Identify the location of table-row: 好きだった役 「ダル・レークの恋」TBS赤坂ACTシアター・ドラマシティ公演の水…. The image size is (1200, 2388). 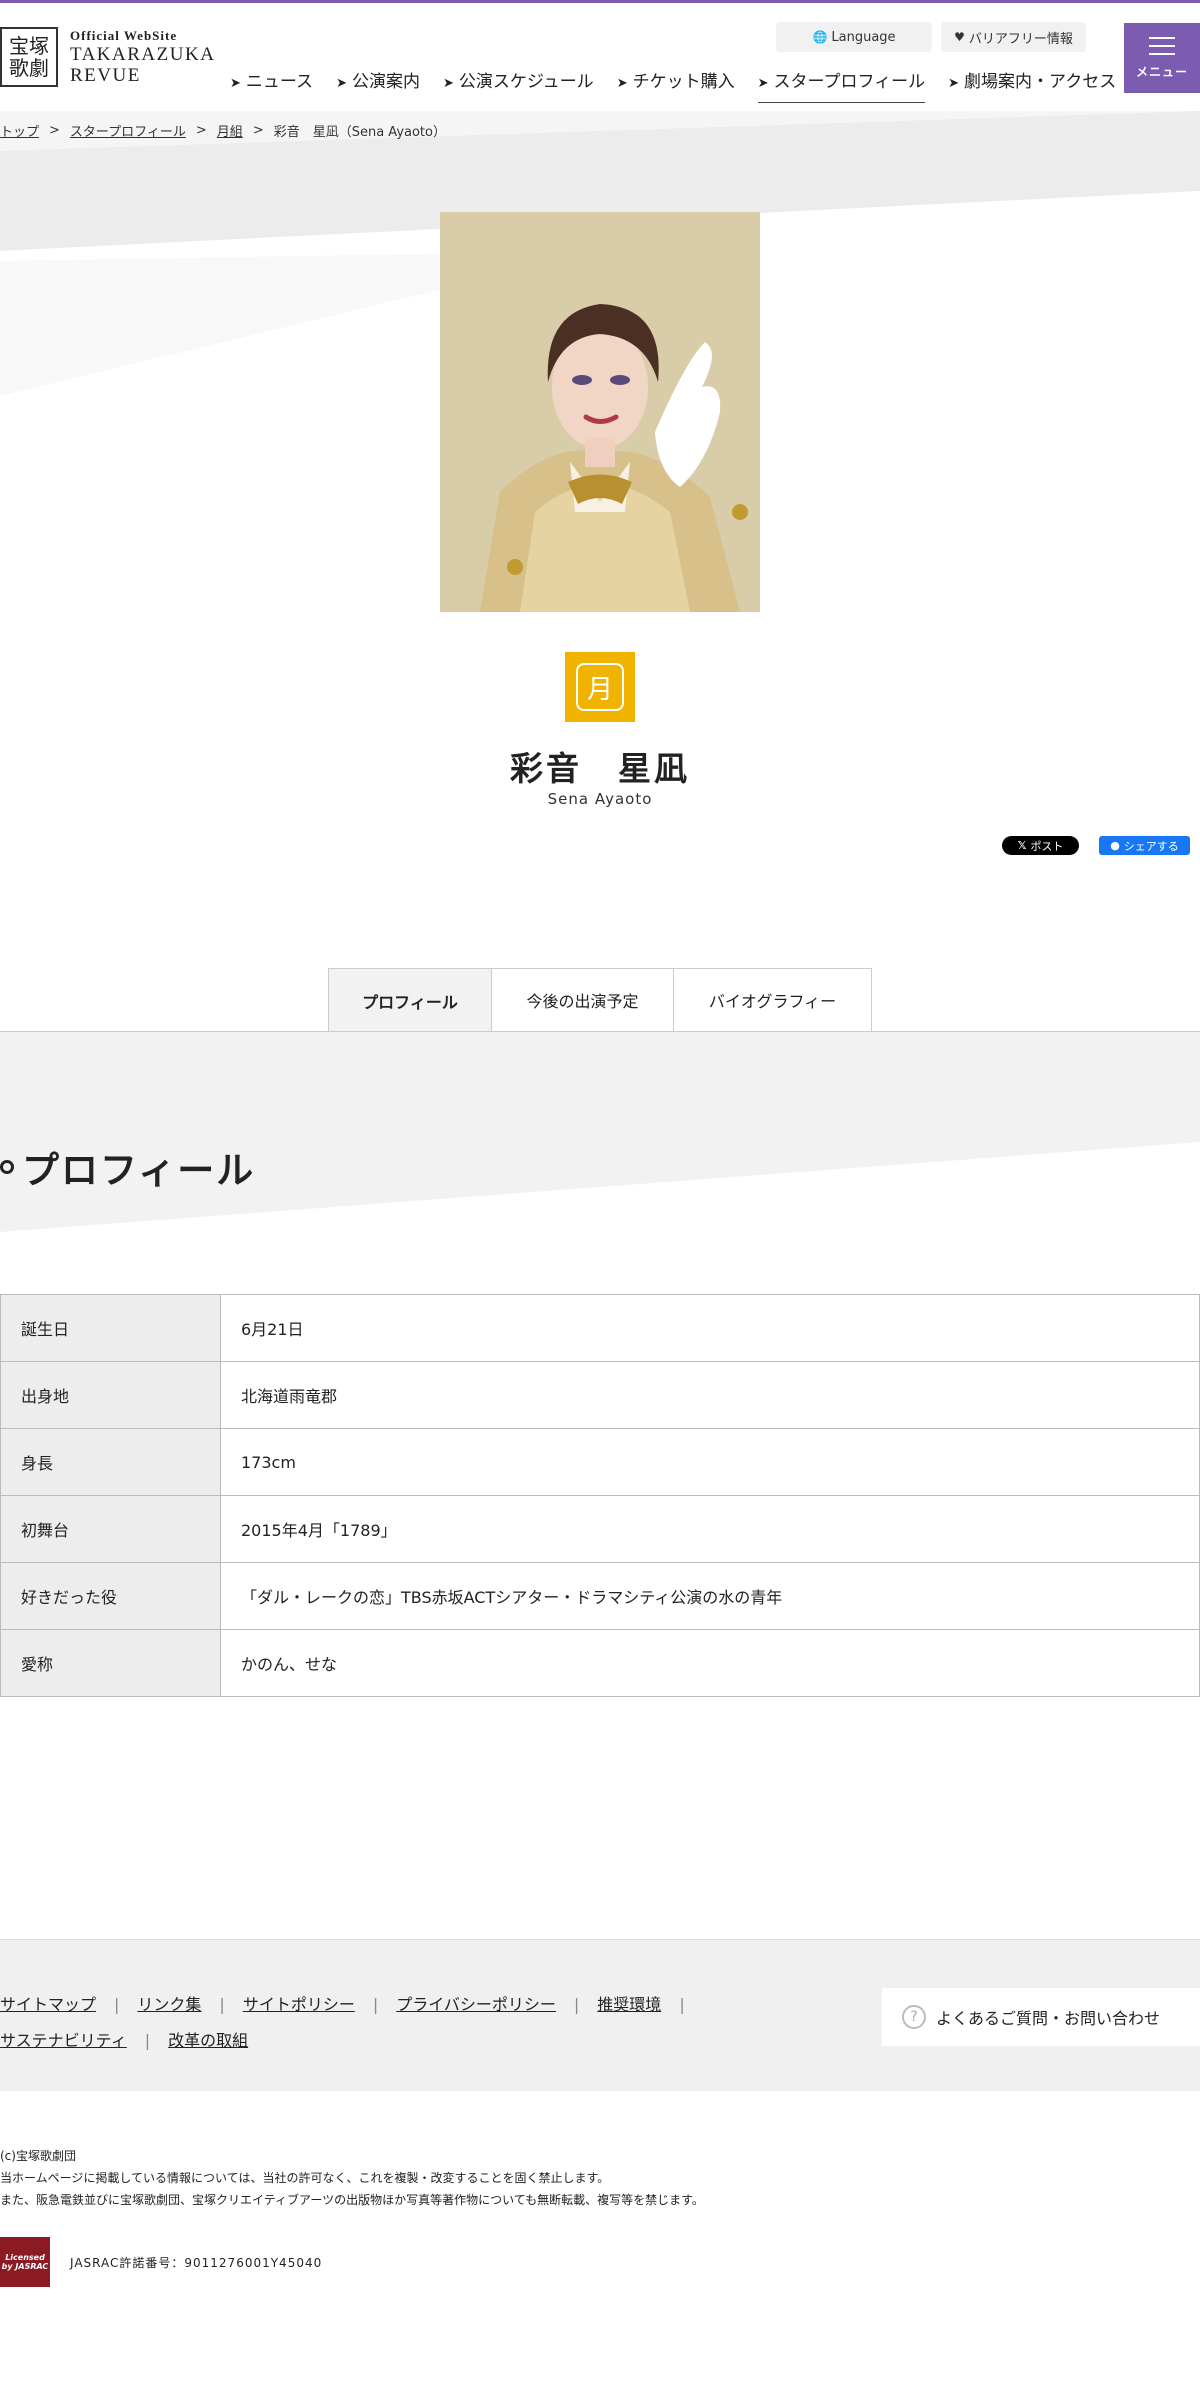
(600, 1596).